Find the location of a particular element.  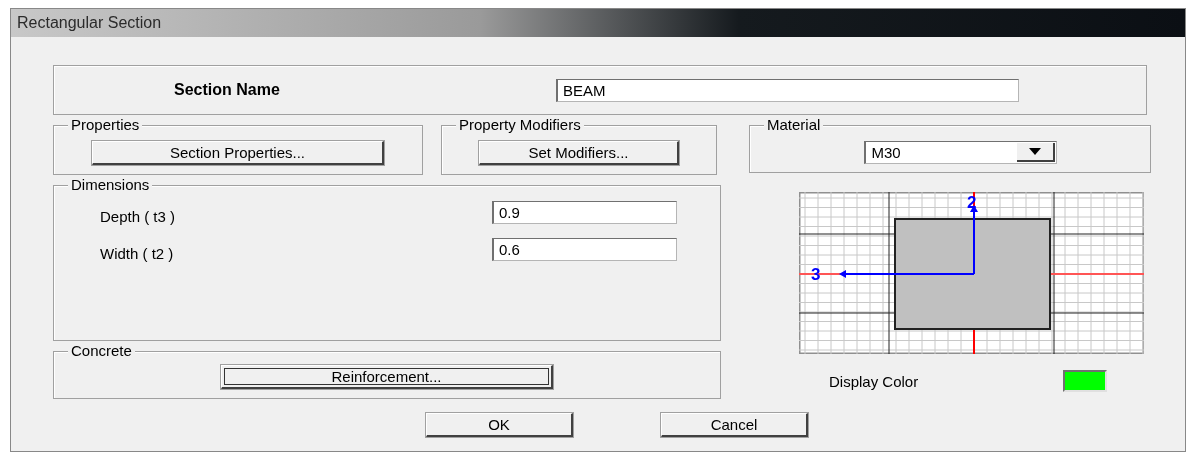

color-swatch is located at coordinates (1085, 381).